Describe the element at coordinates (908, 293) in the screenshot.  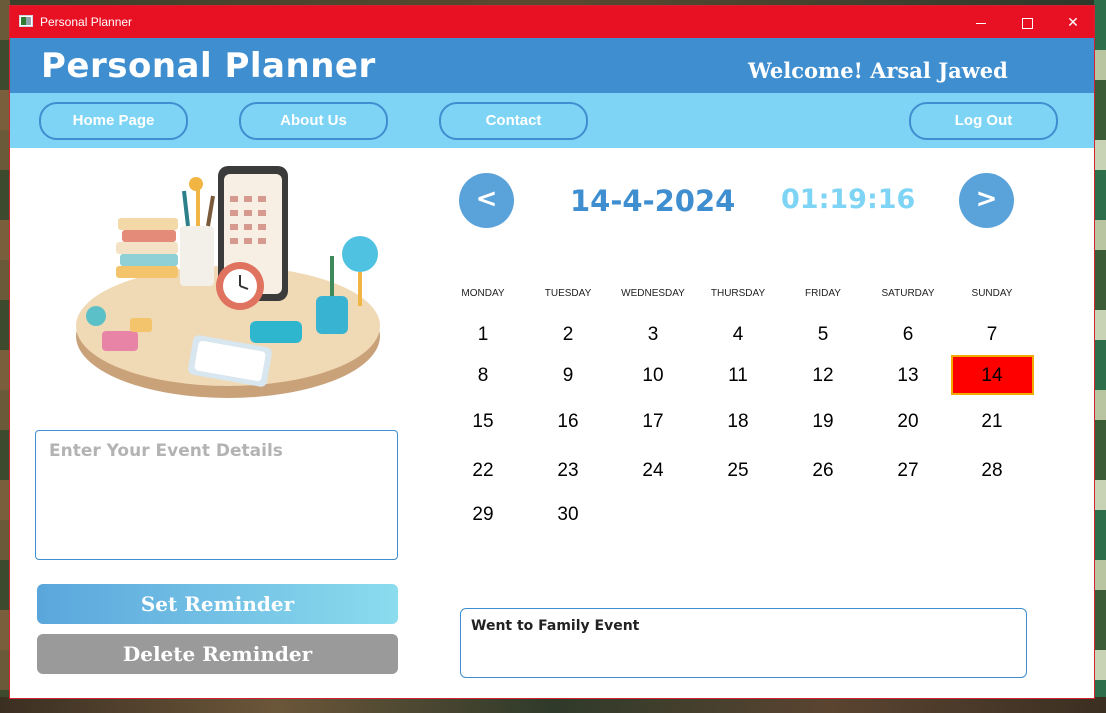
I see `weekday-saturday: SATURDAY` at that location.